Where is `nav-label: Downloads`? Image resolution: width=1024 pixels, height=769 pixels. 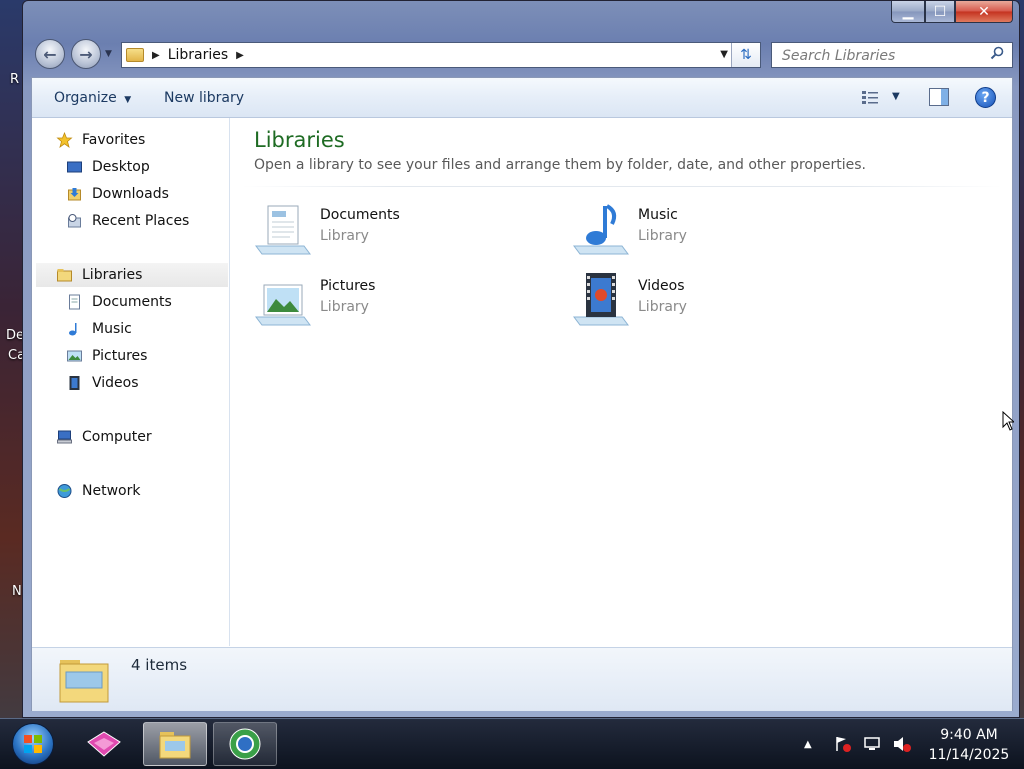 nav-label: Downloads is located at coordinates (130, 194).